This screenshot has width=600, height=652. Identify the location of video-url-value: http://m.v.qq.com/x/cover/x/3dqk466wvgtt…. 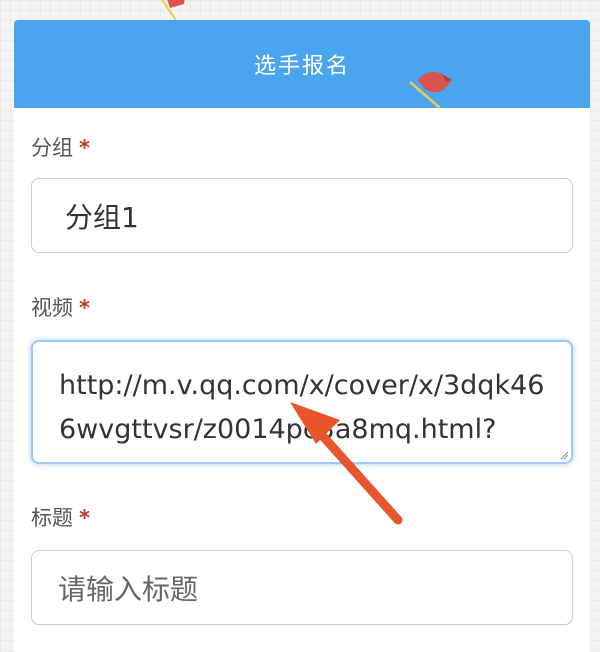
(302, 407).